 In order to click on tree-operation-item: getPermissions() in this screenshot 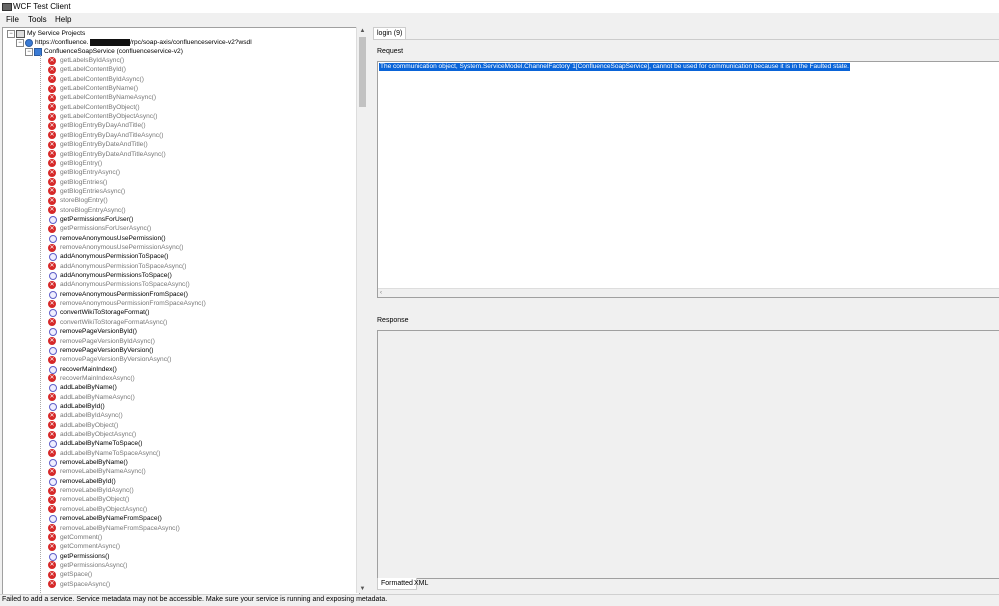, I will do `click(181, 556)`.